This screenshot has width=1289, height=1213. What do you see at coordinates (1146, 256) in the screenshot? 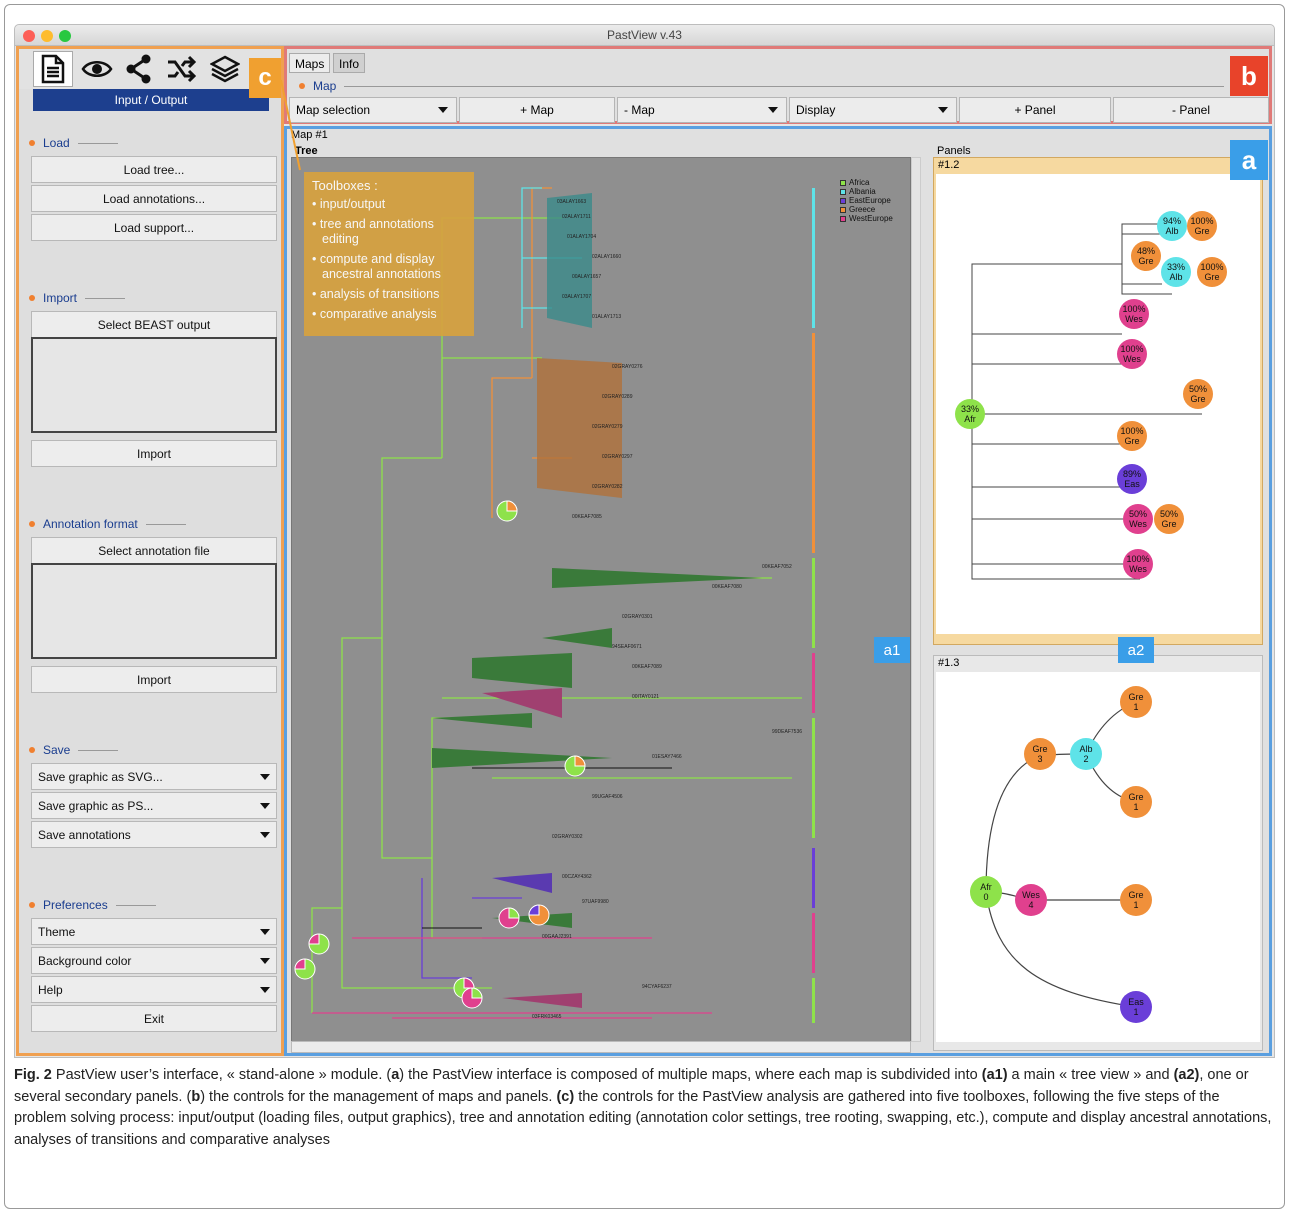
I see `panel1-node: 48%Gre` at bounding box center [1146, 256].